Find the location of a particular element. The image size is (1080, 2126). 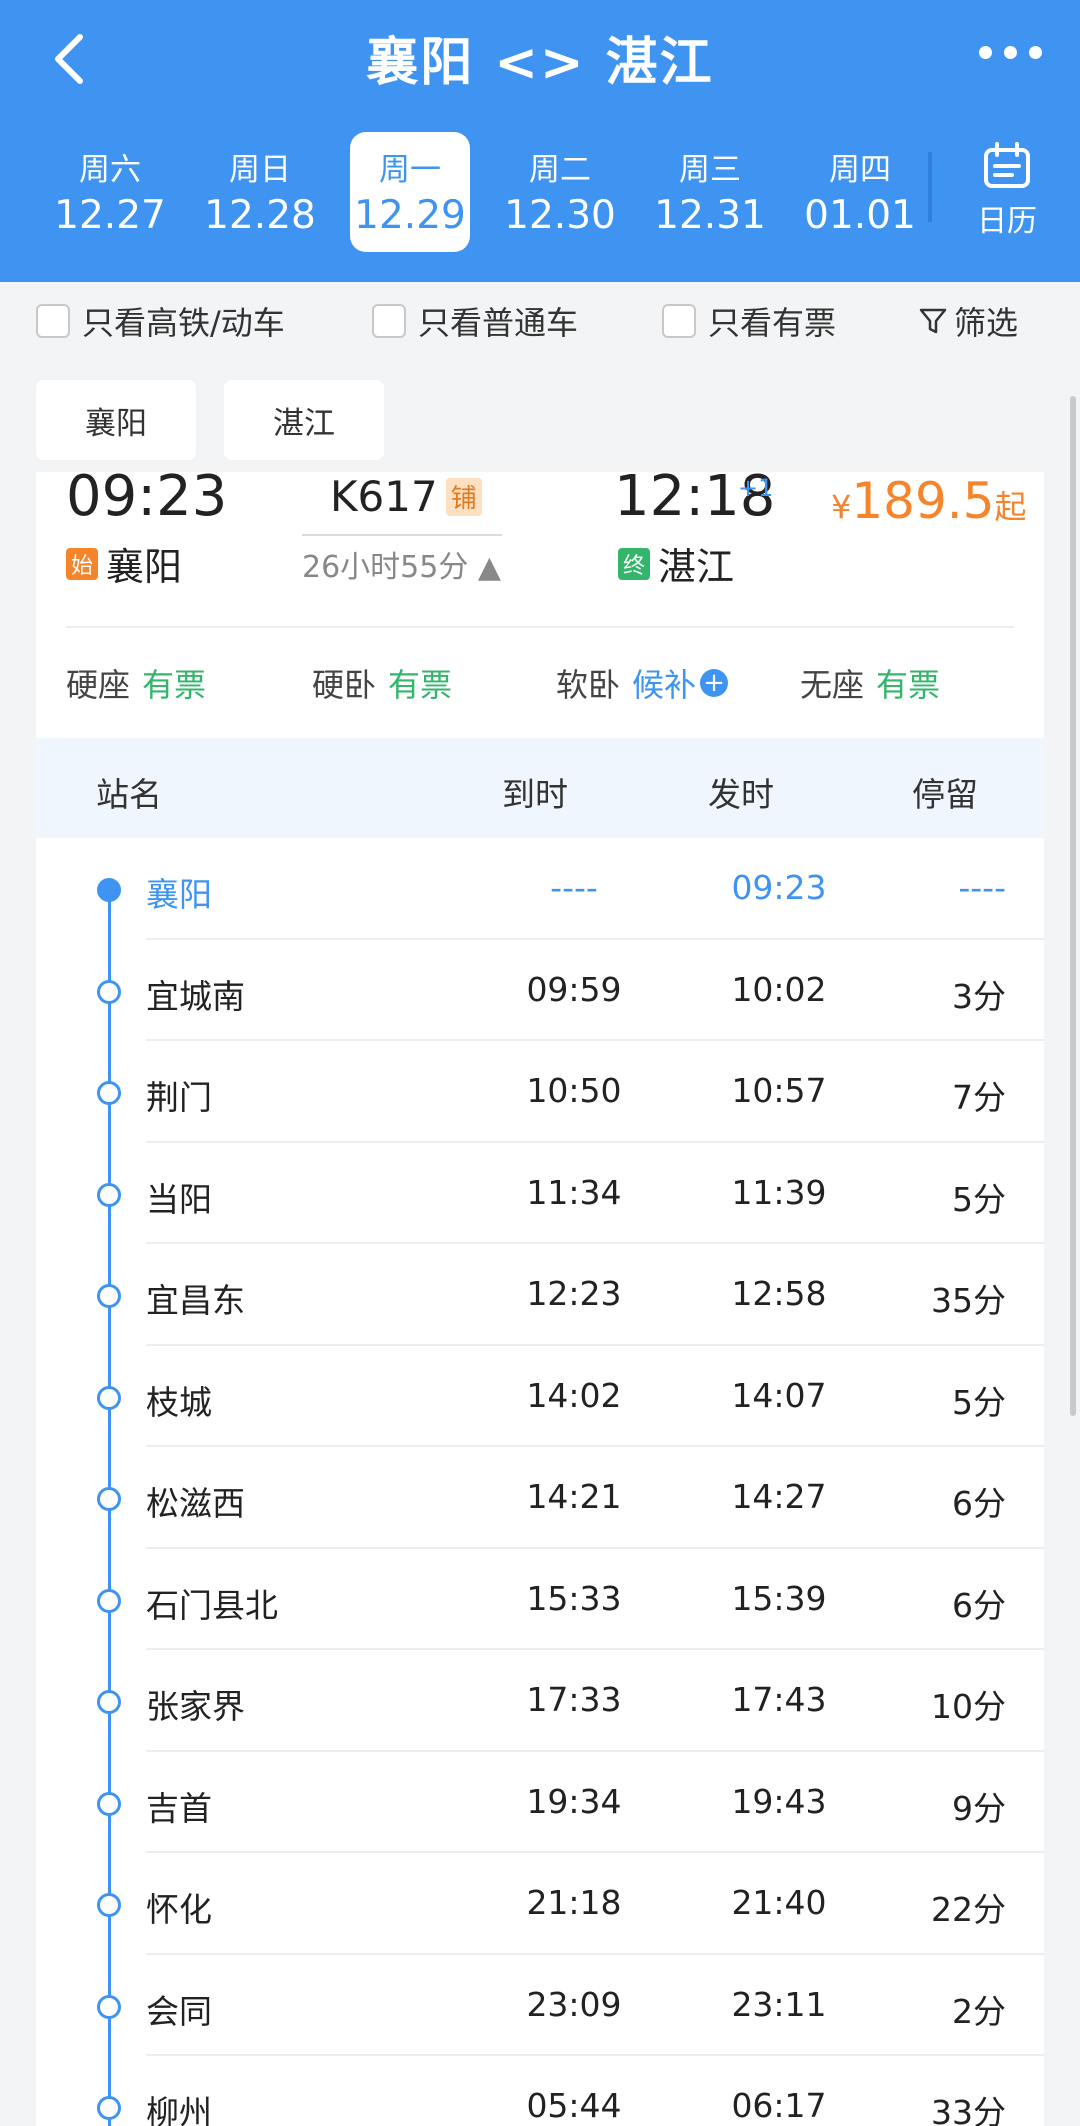

seat-type: 硬座 is located at coordinates (98, 685).